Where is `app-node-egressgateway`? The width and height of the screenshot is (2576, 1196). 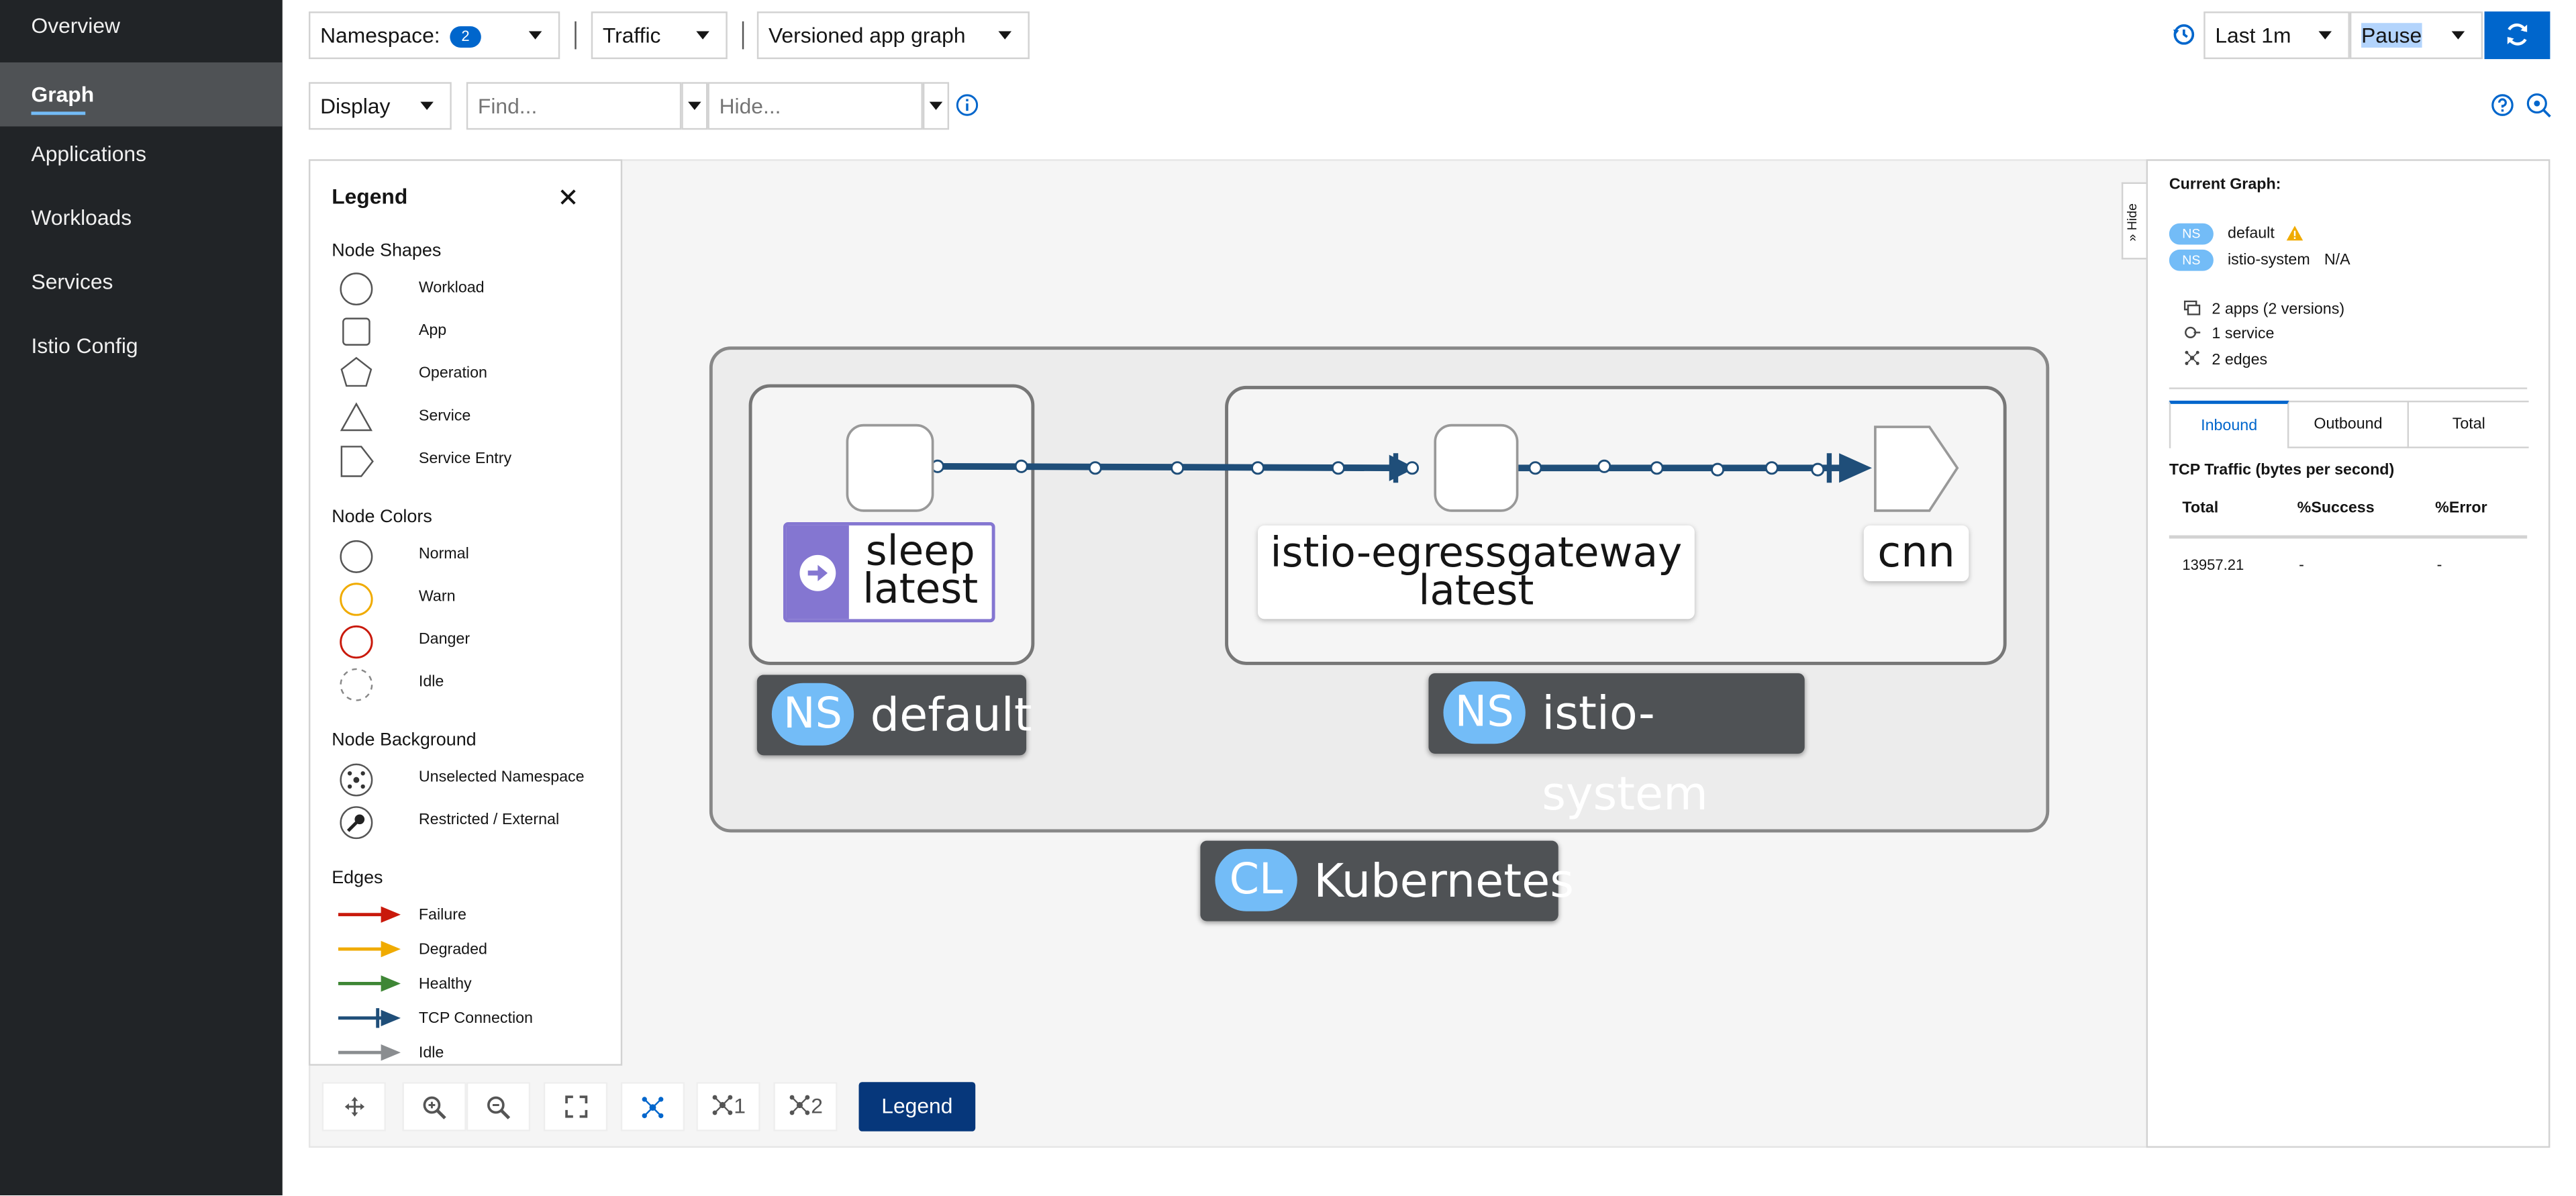 app-node-egressgateway is located at coordinates (1476, 467).